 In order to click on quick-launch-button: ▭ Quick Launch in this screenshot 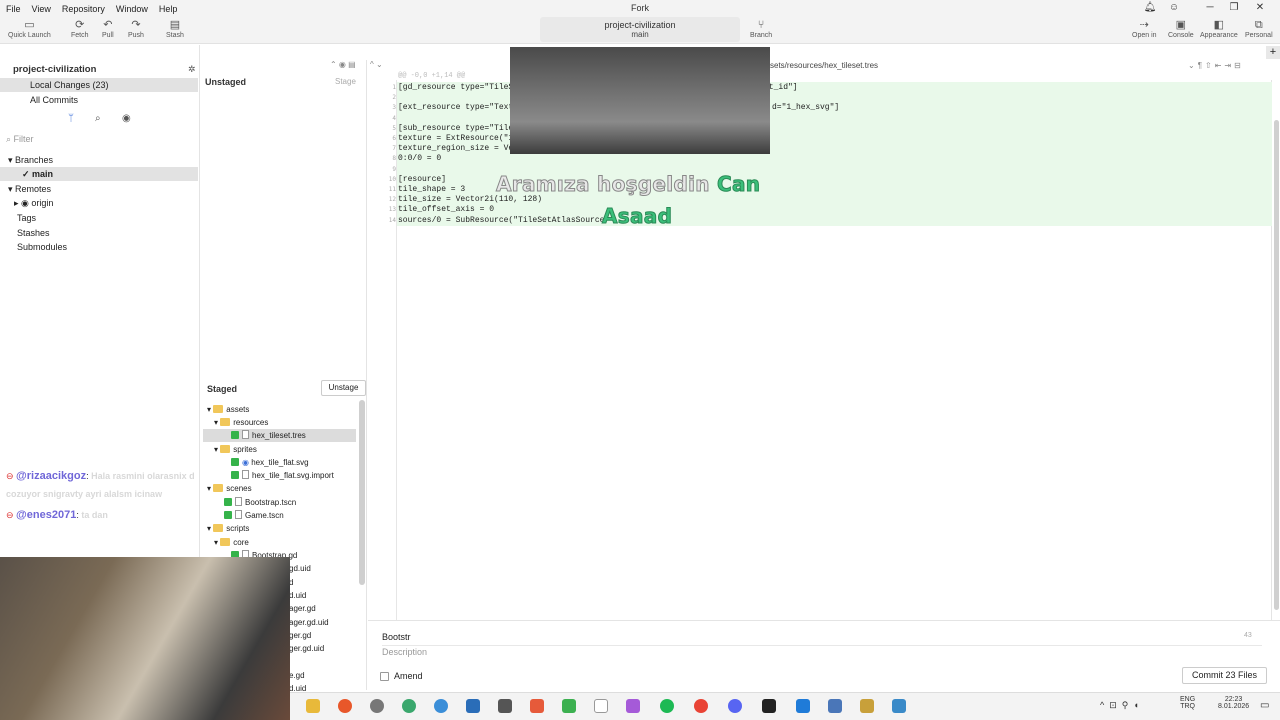, I will do `click(29, 29)`.